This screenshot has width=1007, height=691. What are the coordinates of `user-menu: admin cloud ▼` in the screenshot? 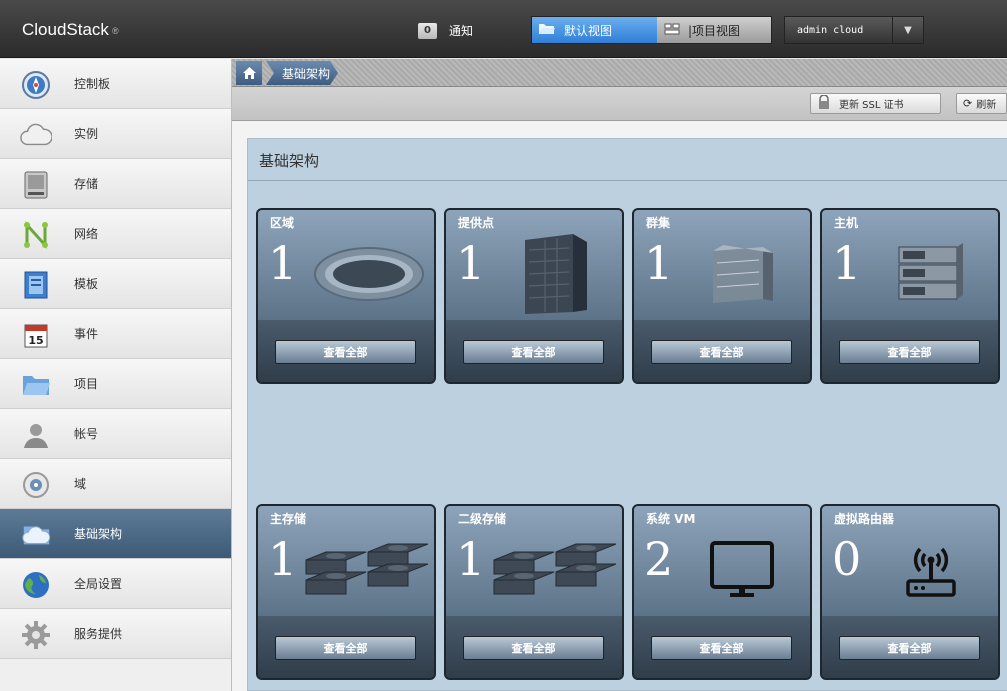 It's located at (854, 30).